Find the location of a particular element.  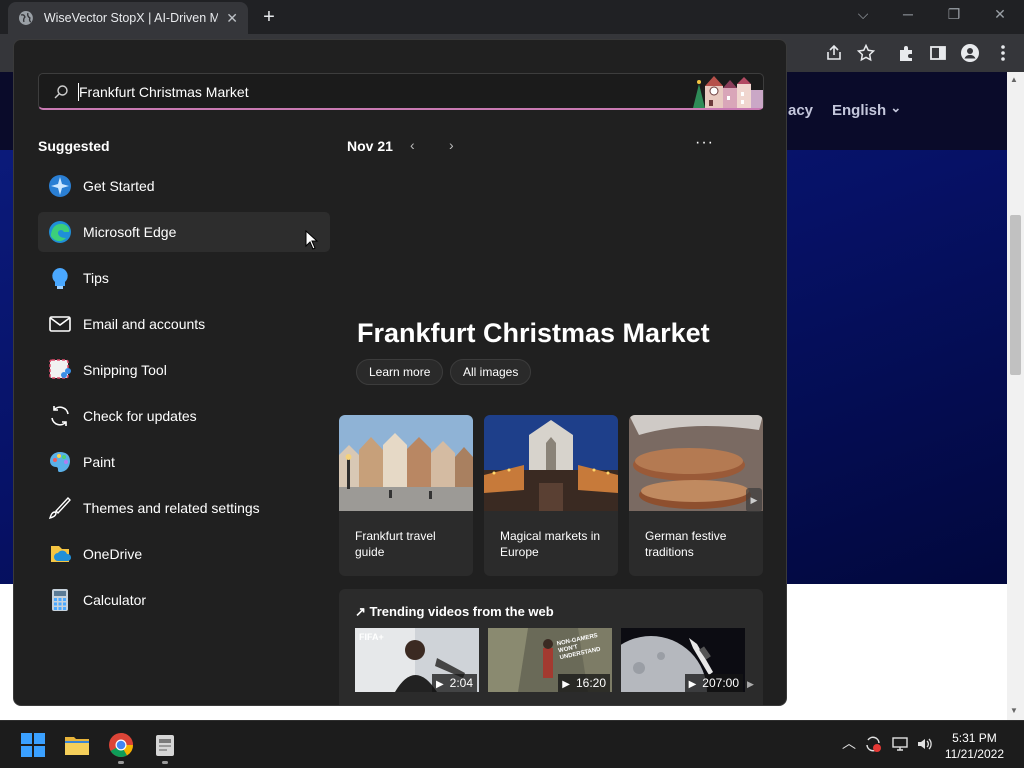

suggested-item-tips: Tips is located at coordinates (184, 278).